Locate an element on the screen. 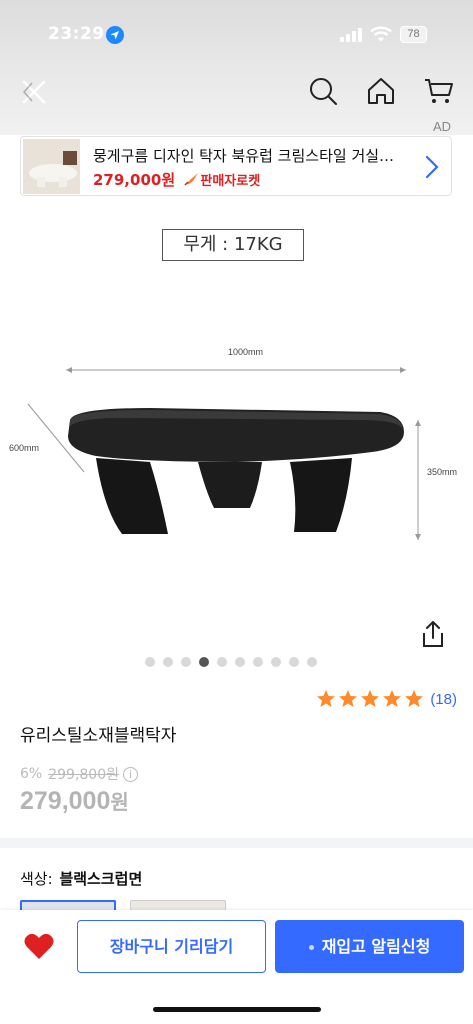  close-icon is located at coordinates (34, 92).